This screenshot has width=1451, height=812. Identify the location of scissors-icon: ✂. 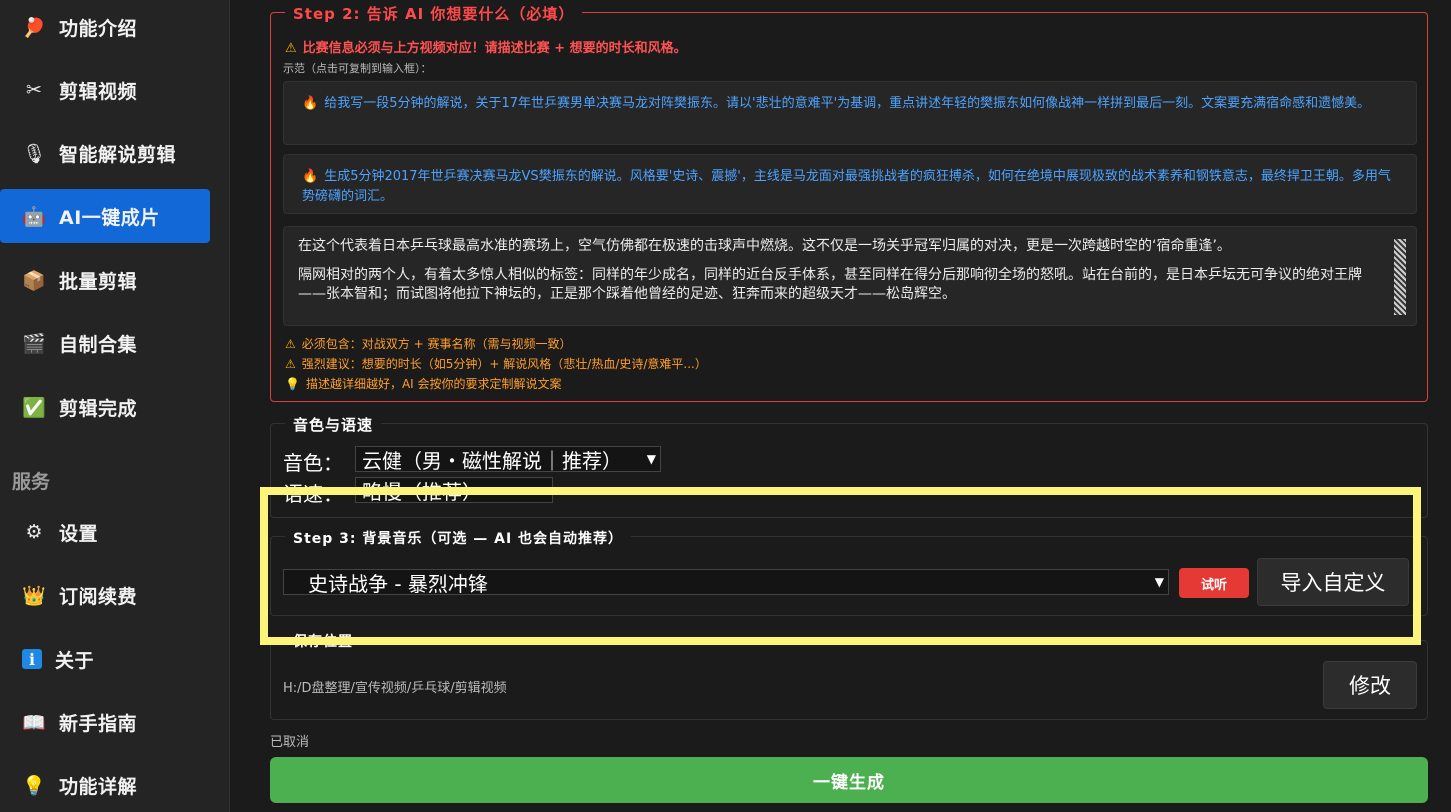
(34, 90).